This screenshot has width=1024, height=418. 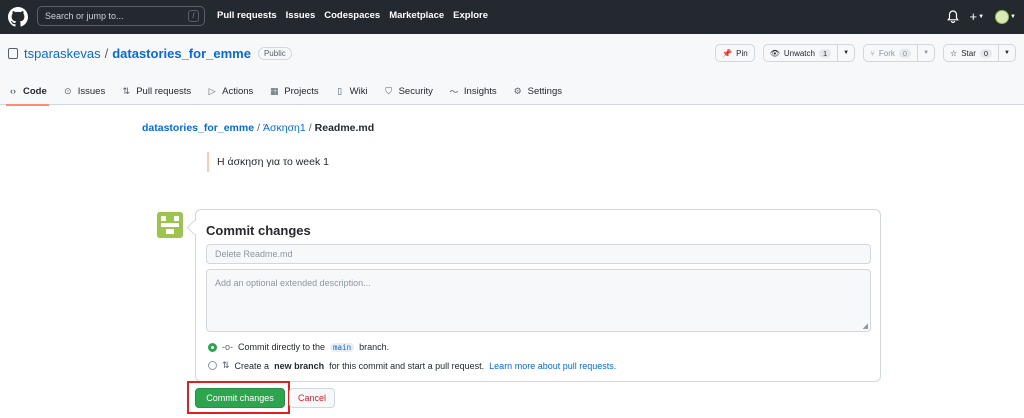 What do you see at coordinates (552, 366) in the screenshot?
I see `learn-more-link: Learn more about pull requests.` at bounding box center [552, 366].